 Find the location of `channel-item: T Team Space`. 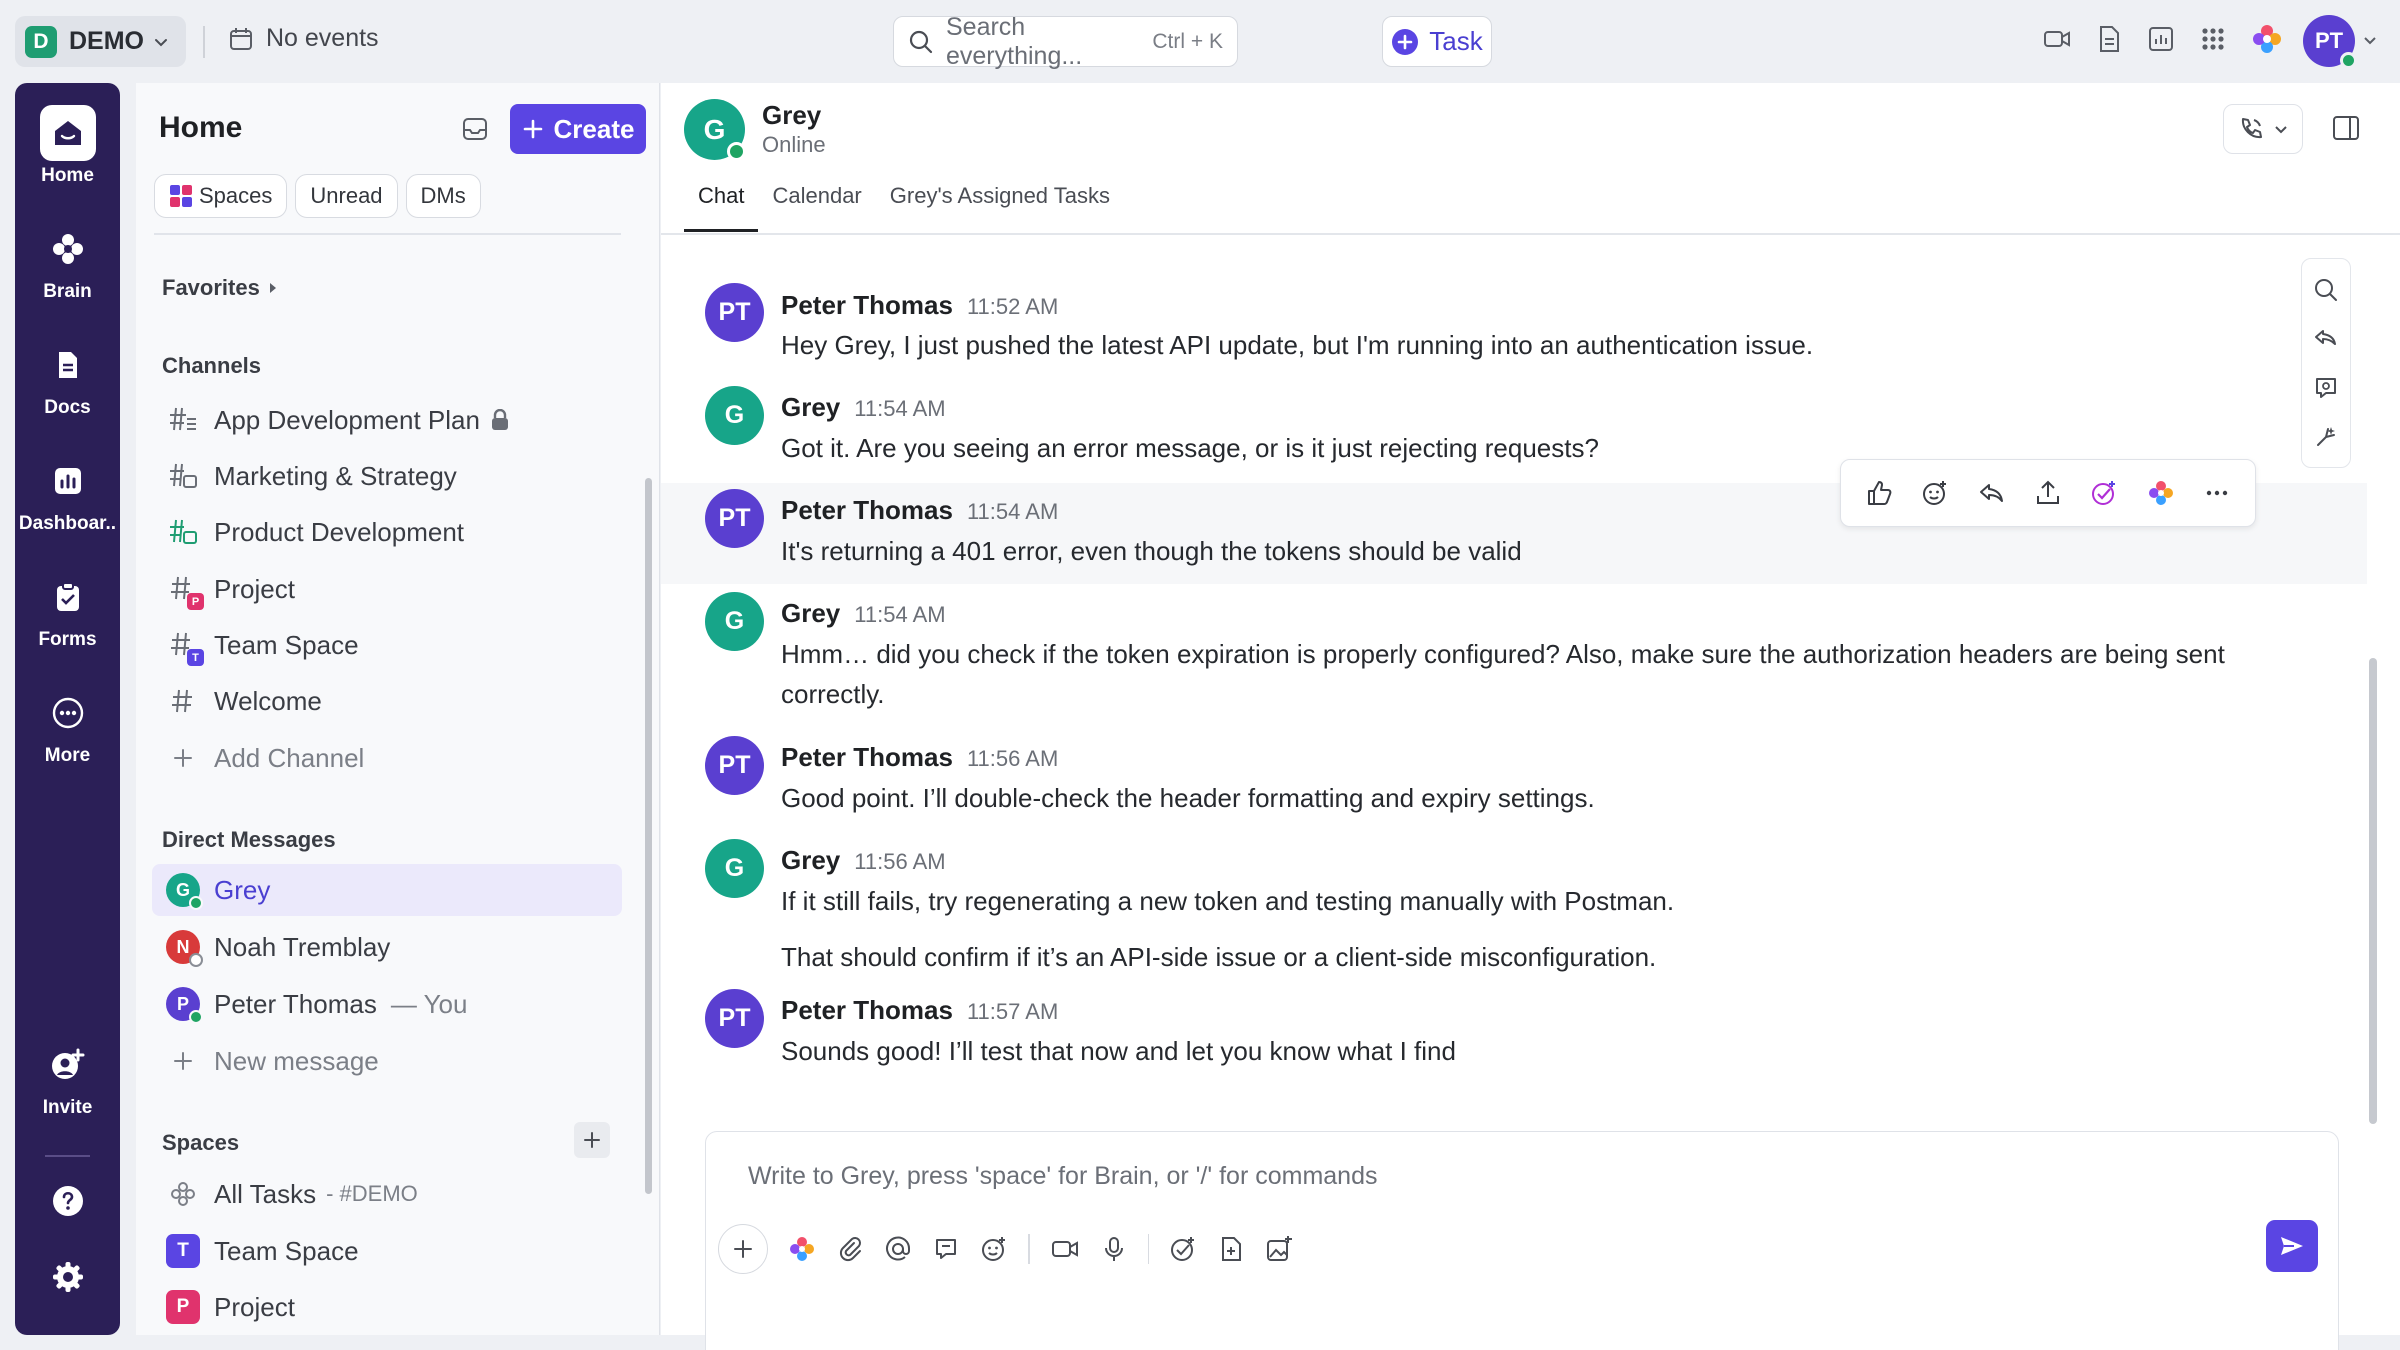

channel-item: T Team Space is located at coordinates (387, 645).